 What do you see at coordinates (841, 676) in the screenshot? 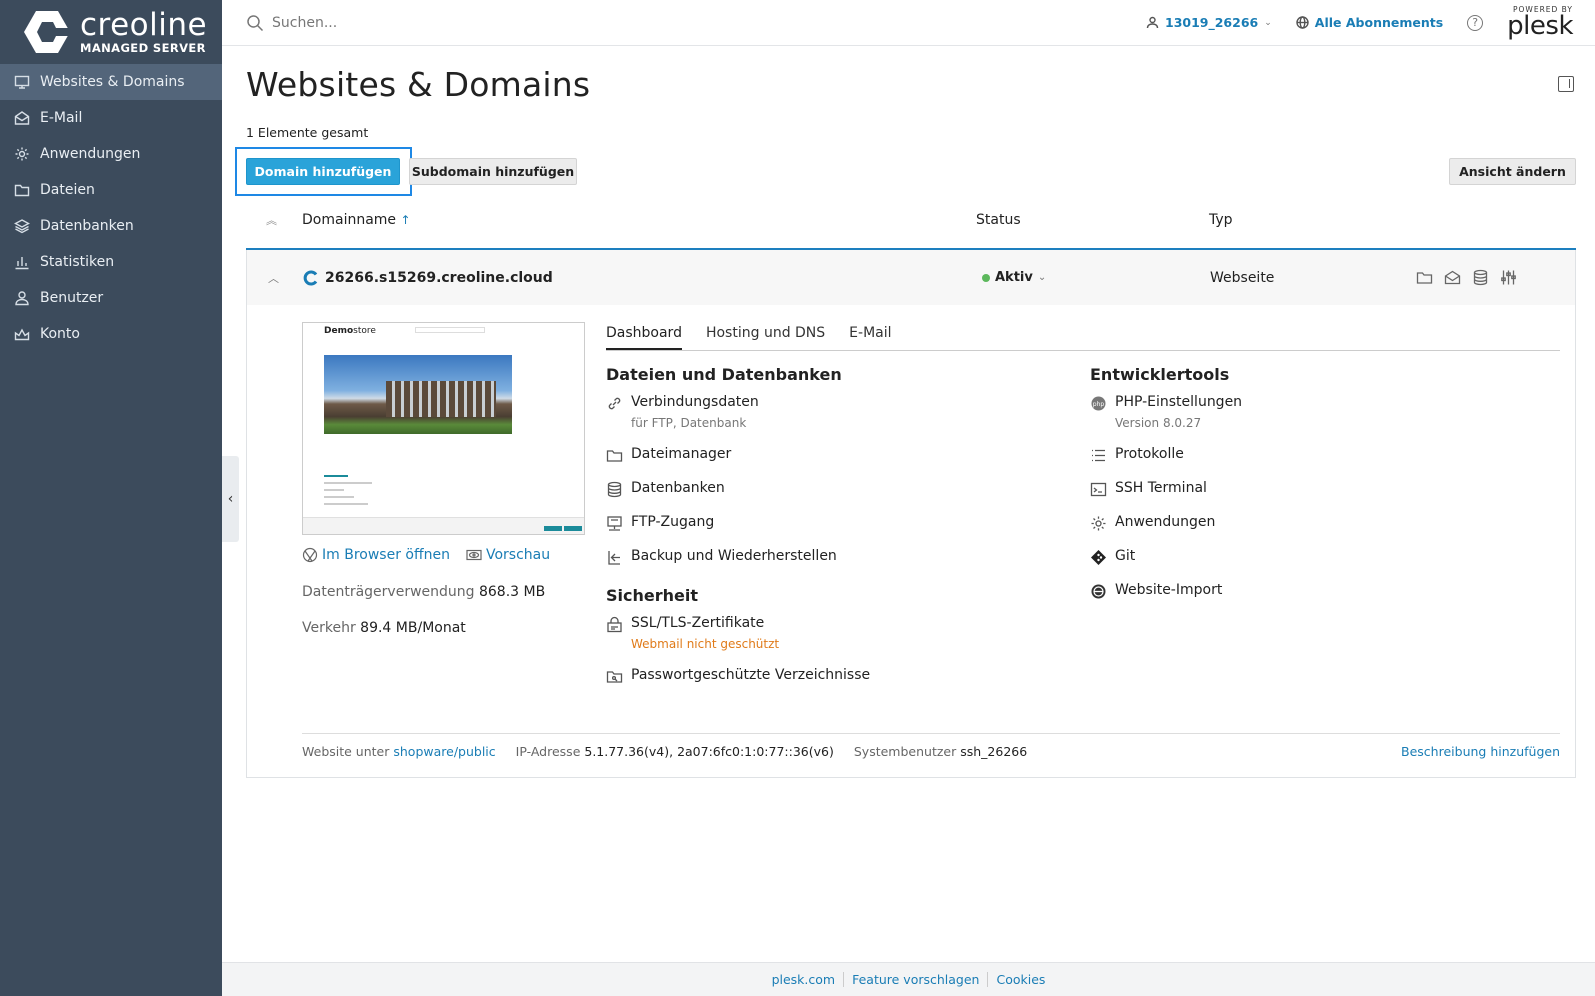
I see `protected-directories-link: Passwortgeschützte Verzeichnisse` at bounding box center [841, 676].